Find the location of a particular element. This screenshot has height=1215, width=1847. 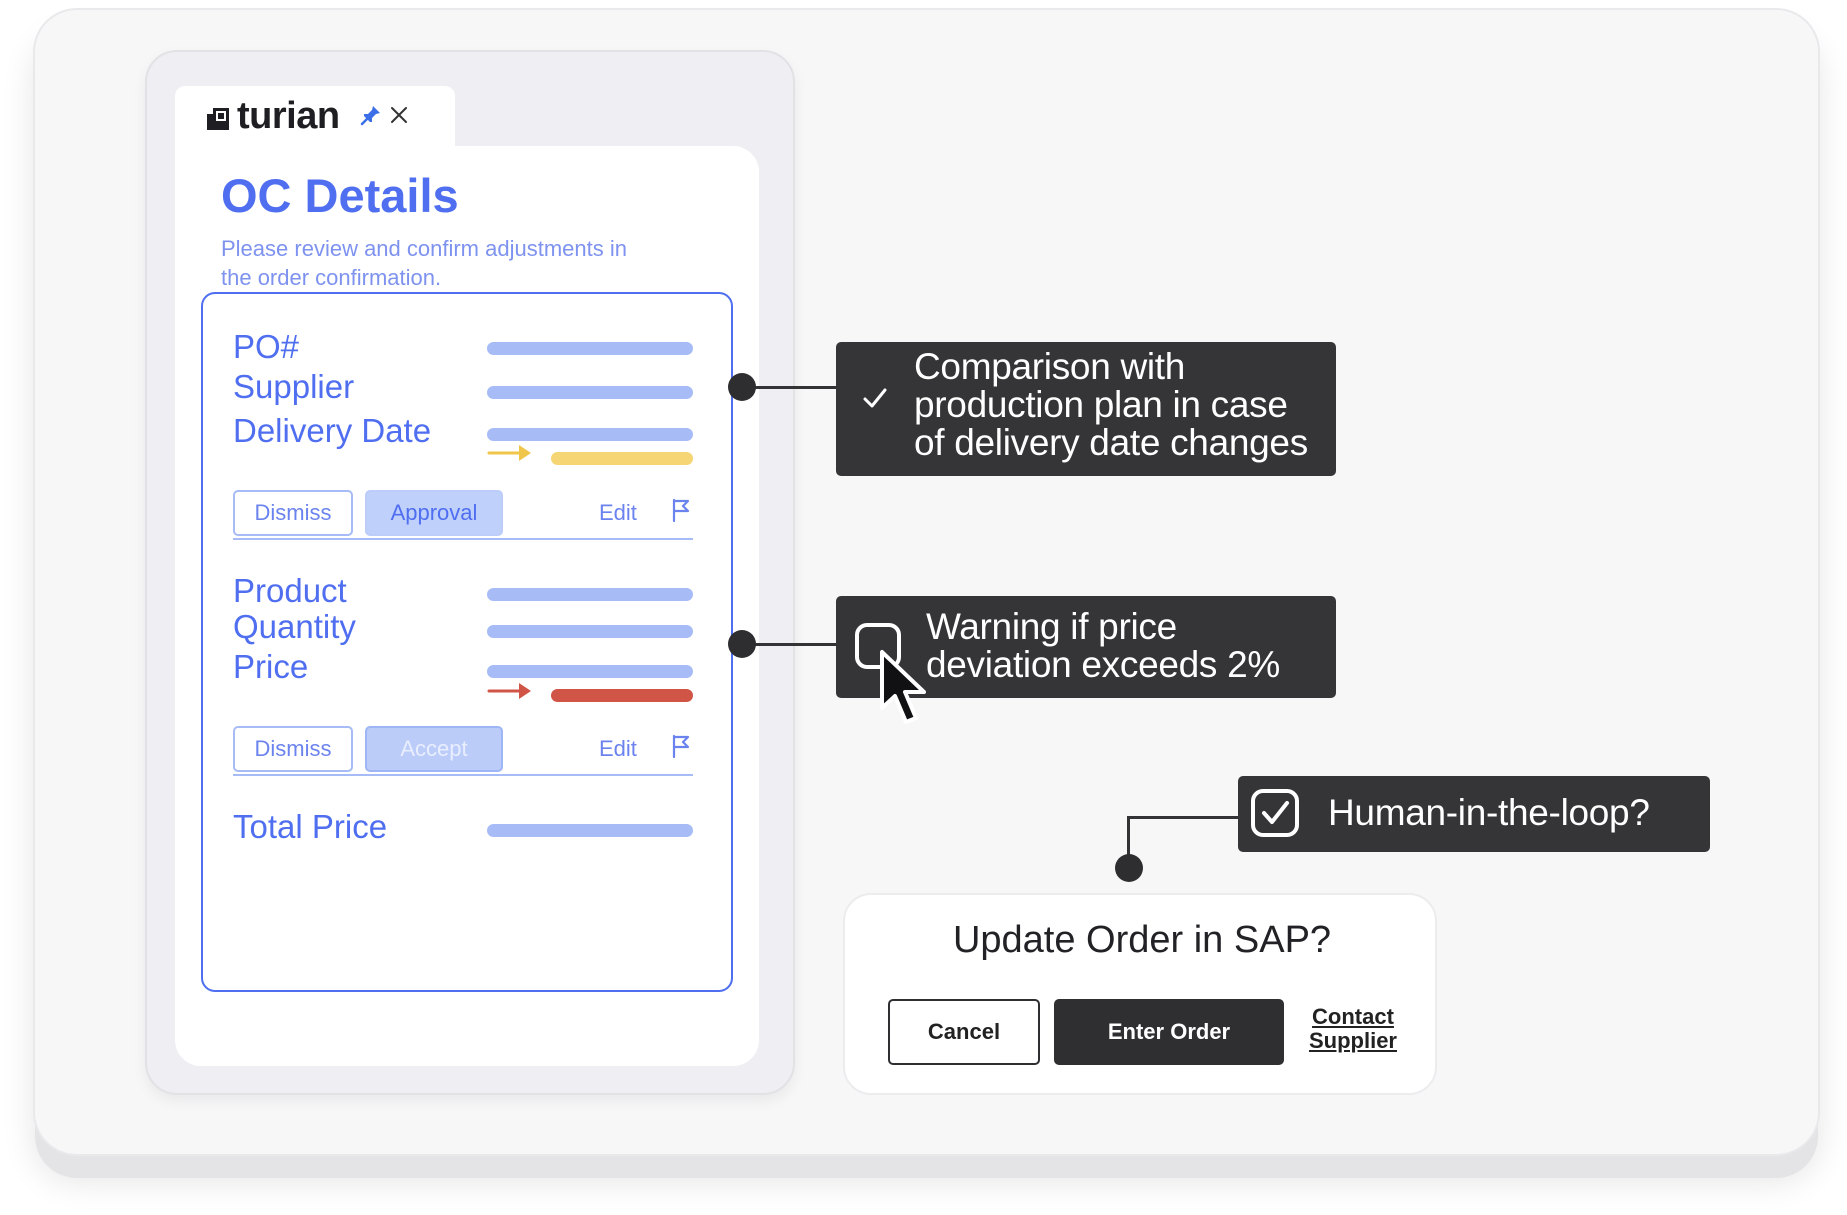

close-icon is located at coordinates (399, 115).